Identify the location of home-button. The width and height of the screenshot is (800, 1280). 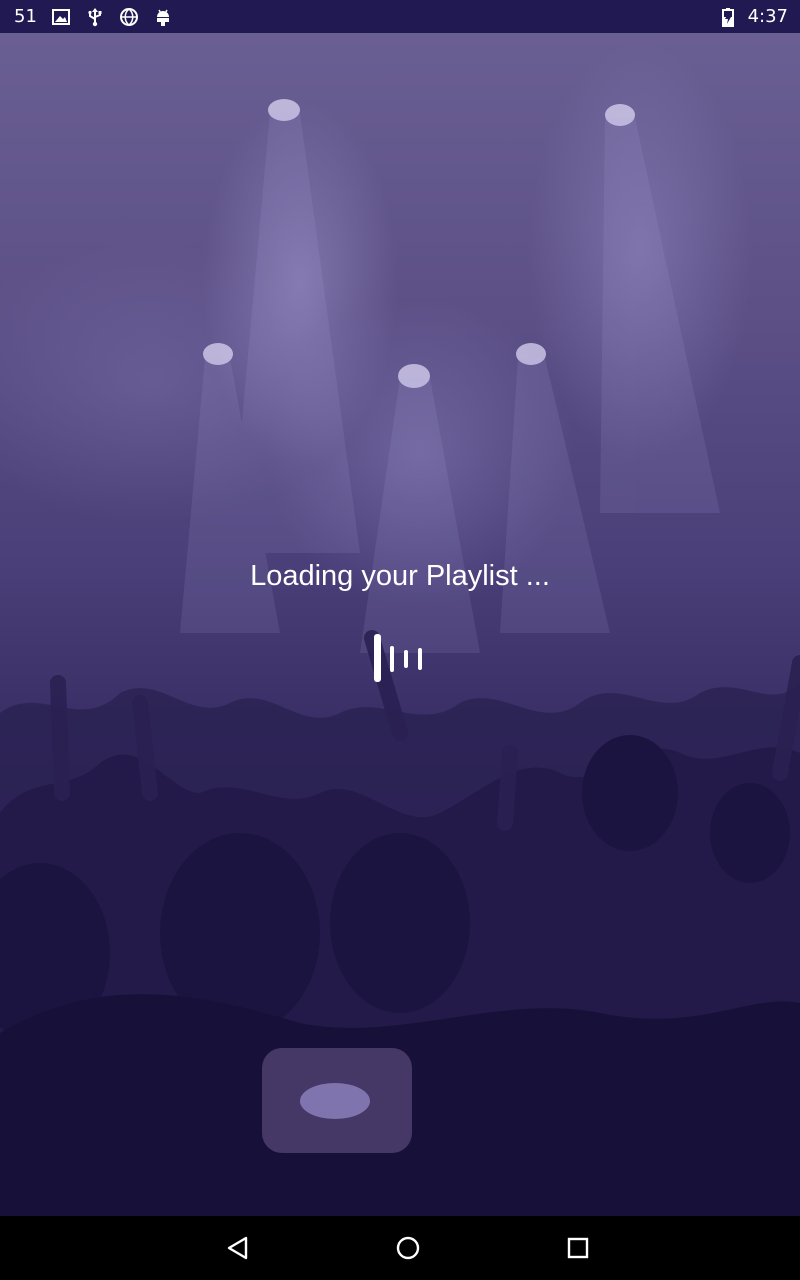
(408, 1248).